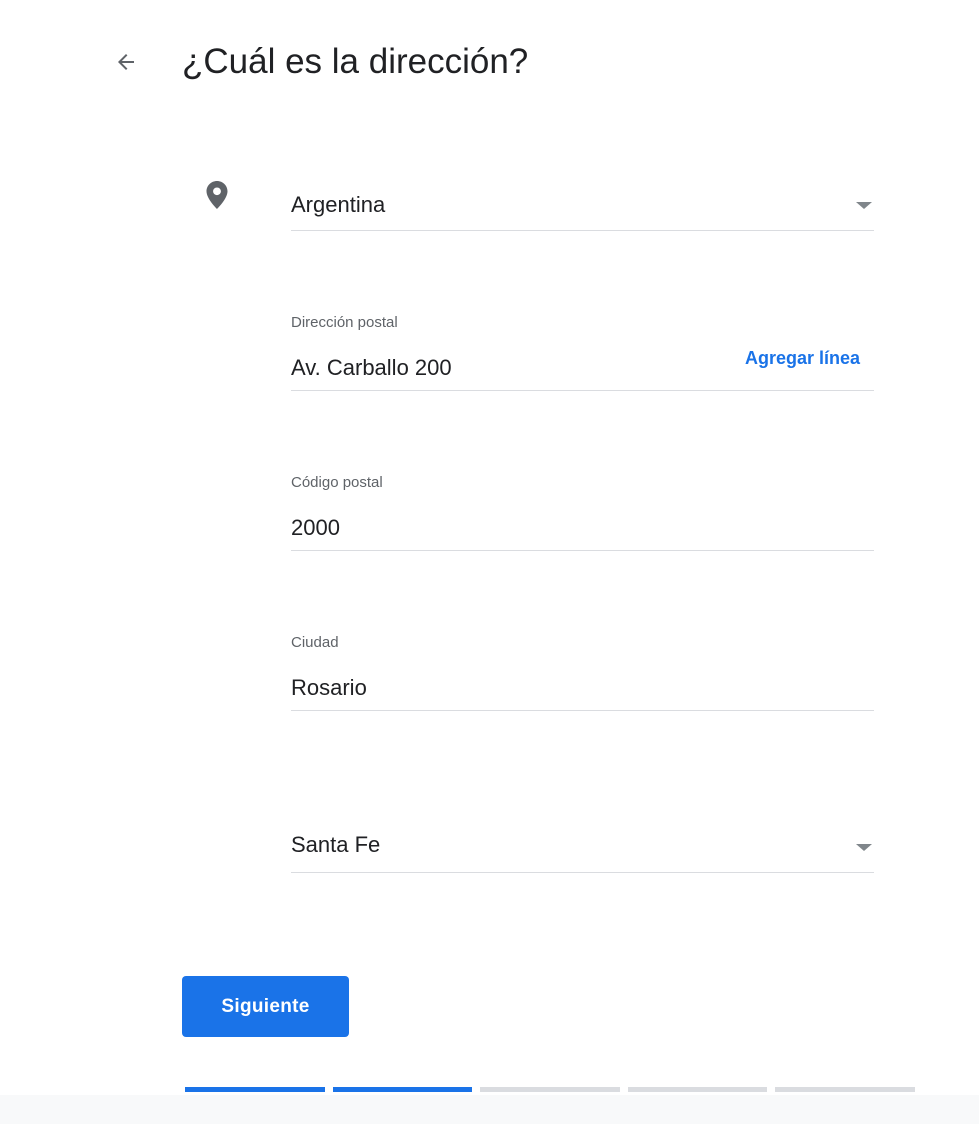  Describe the element at coordinates (315, 642) in the screenshot. I see `city-label: Ciudad` at that location.